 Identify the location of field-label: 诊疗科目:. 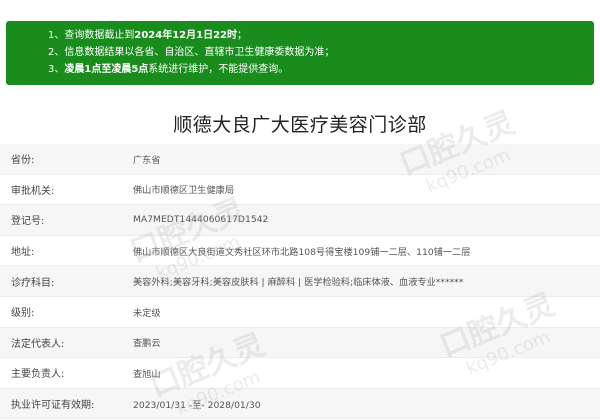
(33, 283).